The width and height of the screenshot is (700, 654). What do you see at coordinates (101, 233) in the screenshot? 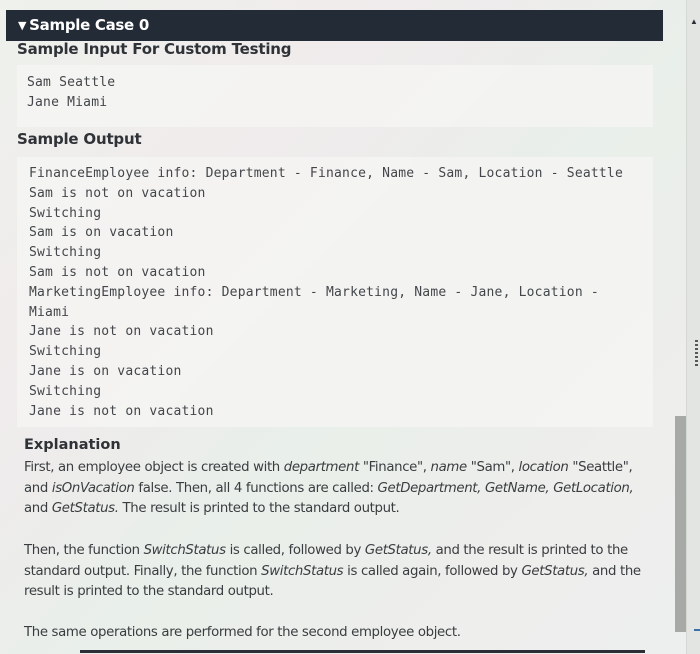
I see `output-line: Sam is on vacation` at bounding box center [101, 233].